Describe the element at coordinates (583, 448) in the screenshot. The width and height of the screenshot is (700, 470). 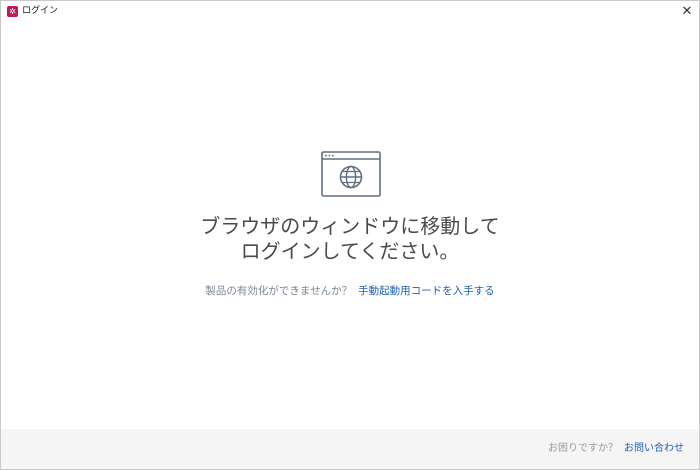
I see `help-question: お困りですか？` at that location.